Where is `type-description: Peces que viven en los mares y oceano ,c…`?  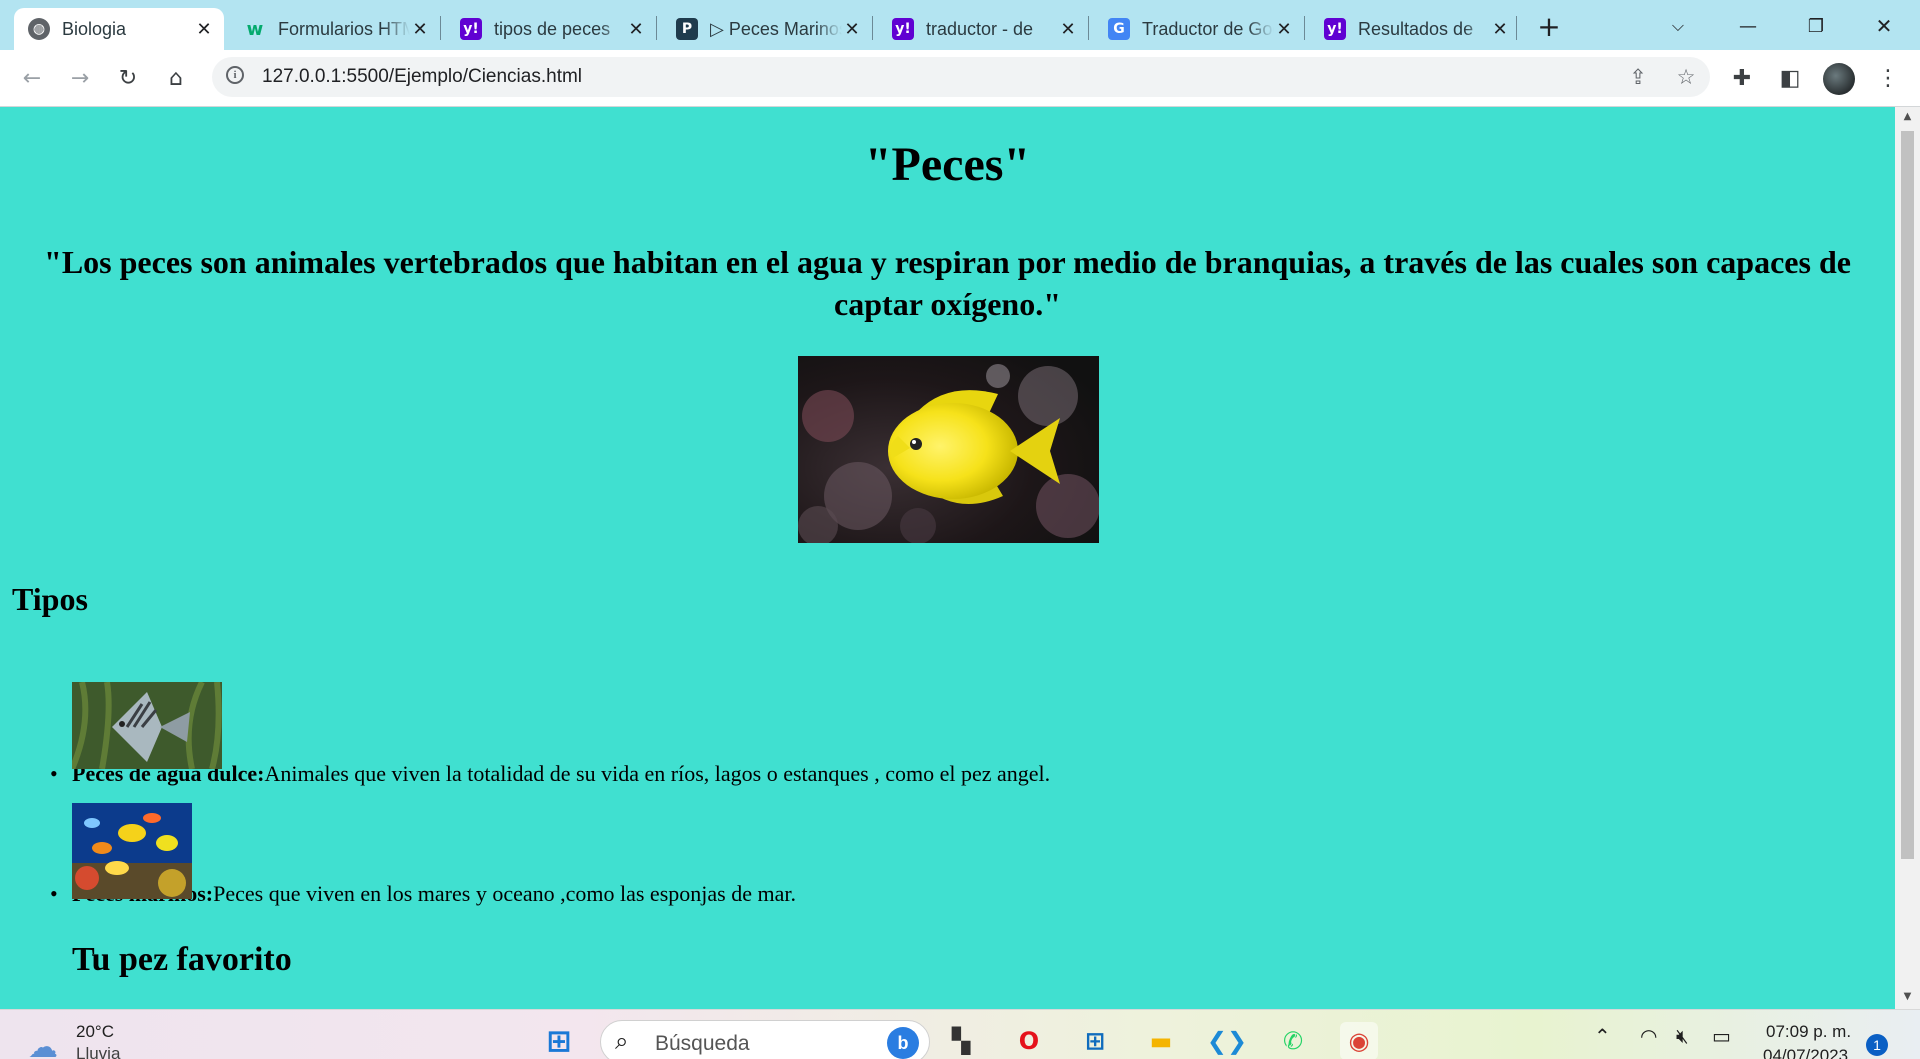
type-description: Peces que viven en los mares y oceano ,c… is located at coordinates (504, 893).